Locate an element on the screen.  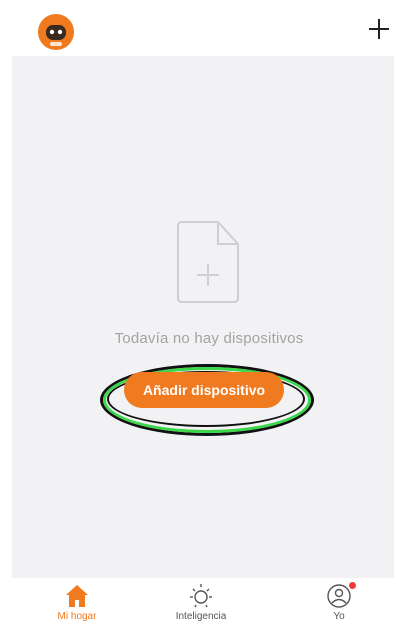
sun-icon is located at coordinates (201, 596).